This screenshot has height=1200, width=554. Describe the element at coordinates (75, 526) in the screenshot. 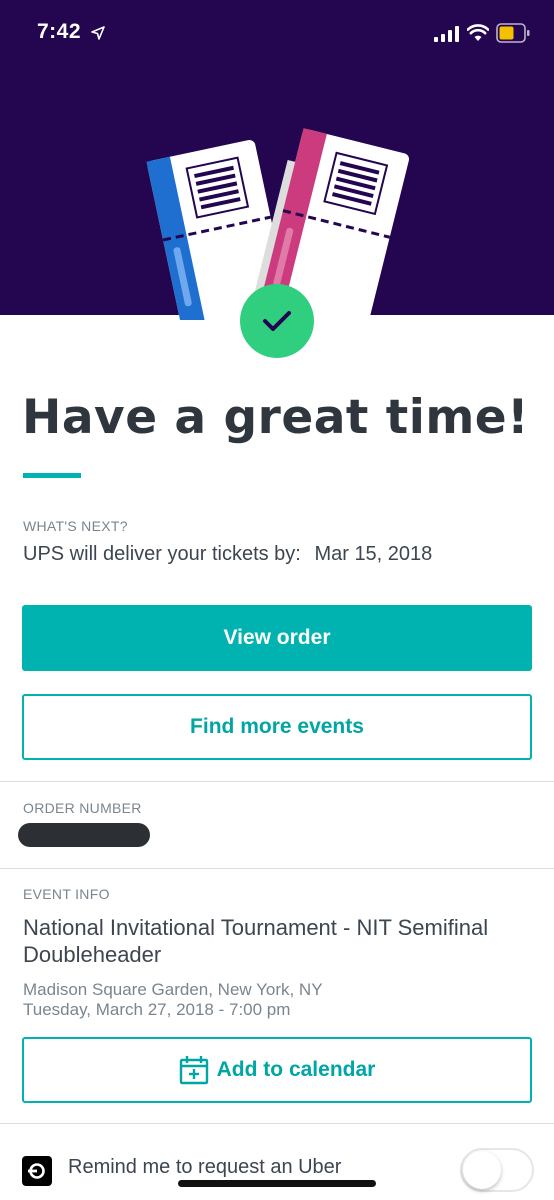

I see `whats-next-label: WHAT'S NEXT?` at that location.